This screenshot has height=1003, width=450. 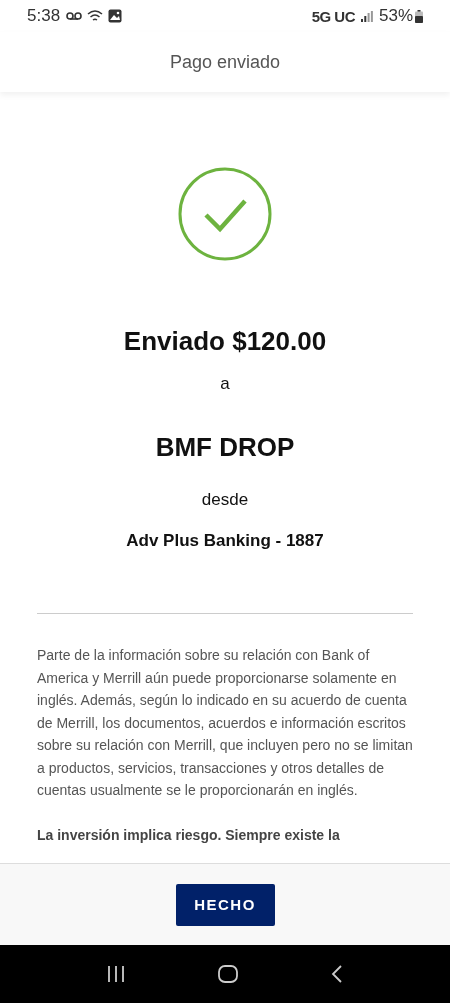 I want to click on screen-title: Pago enviado, so click(x=225, y=62).